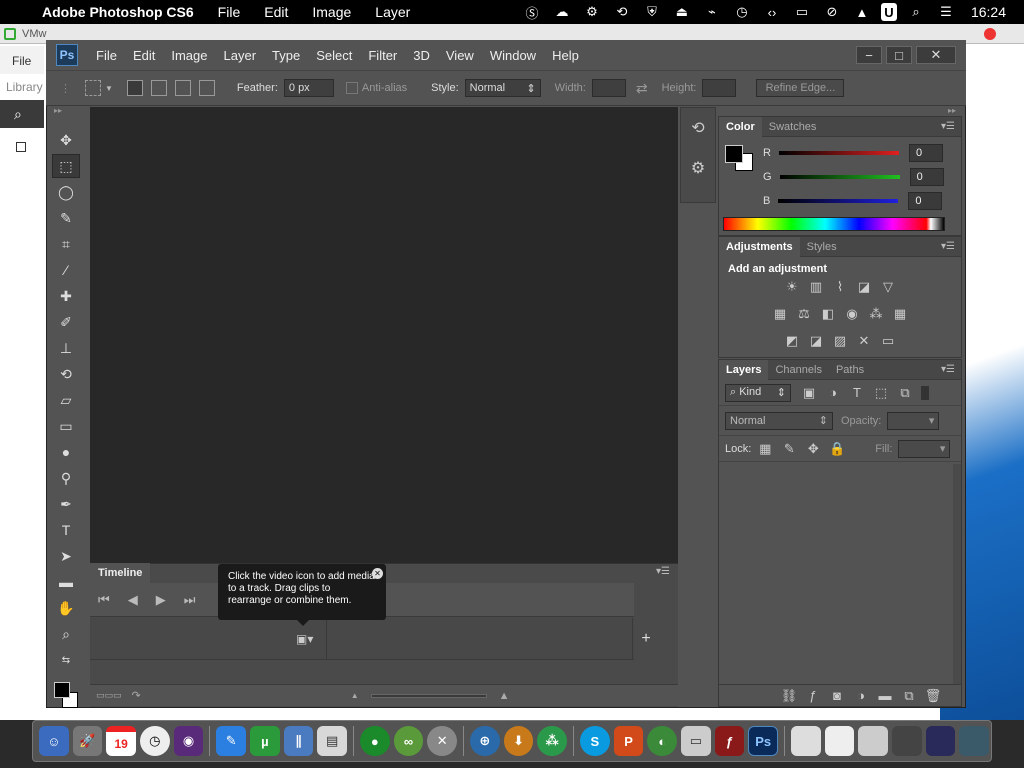  Describe the element at coordinates (144, 55) in the screenshot. I see `ps-menu-edit: Edit` at that location.